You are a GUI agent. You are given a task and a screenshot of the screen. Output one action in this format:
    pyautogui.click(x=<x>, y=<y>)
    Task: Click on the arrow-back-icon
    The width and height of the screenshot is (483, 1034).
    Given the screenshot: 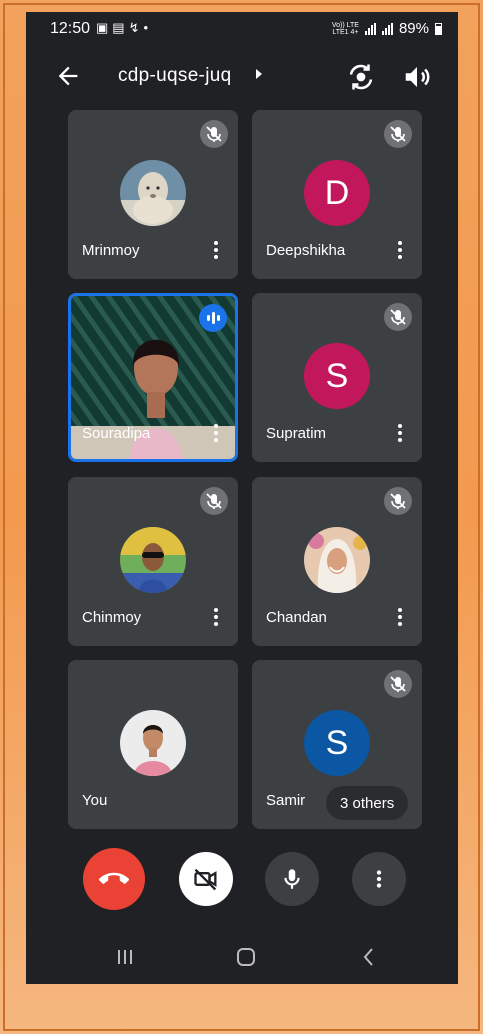 What is the action you would take?
    pyautogui.click(x=68, y=76)
    